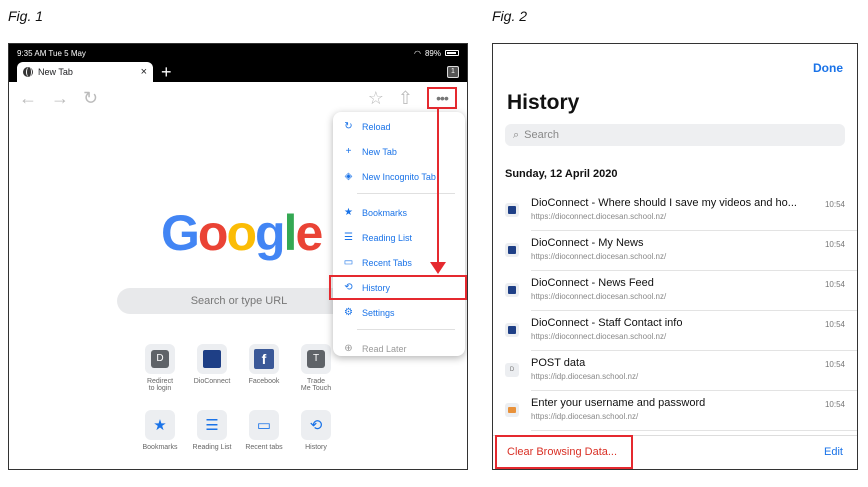 This screenshot has width=868, height=487. I want to click on menu-item-label: New Incognito Tab, so click(399, 176).